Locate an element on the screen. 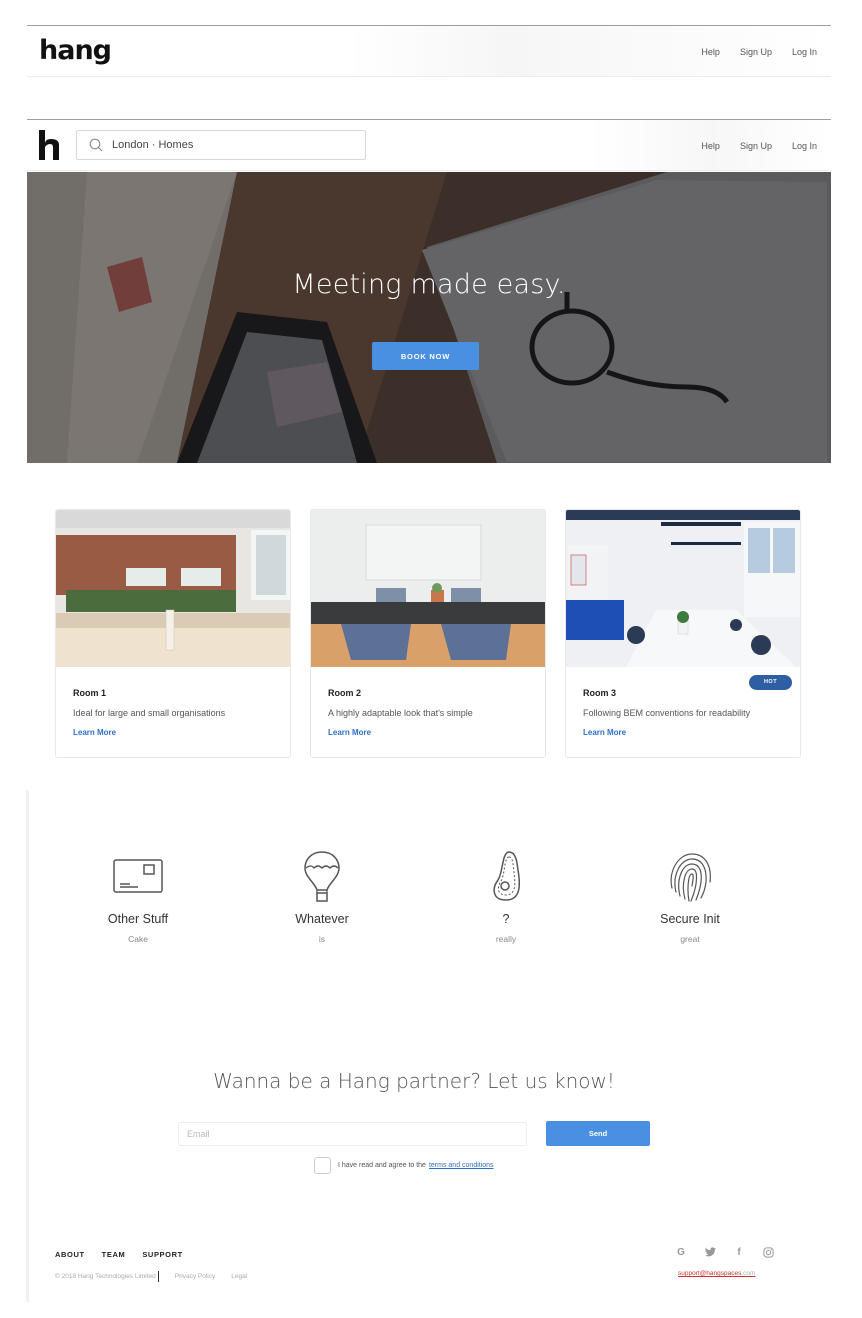 The height and width of the screenshot is (1318, 862). search-box is located at coordinates (221, 145).